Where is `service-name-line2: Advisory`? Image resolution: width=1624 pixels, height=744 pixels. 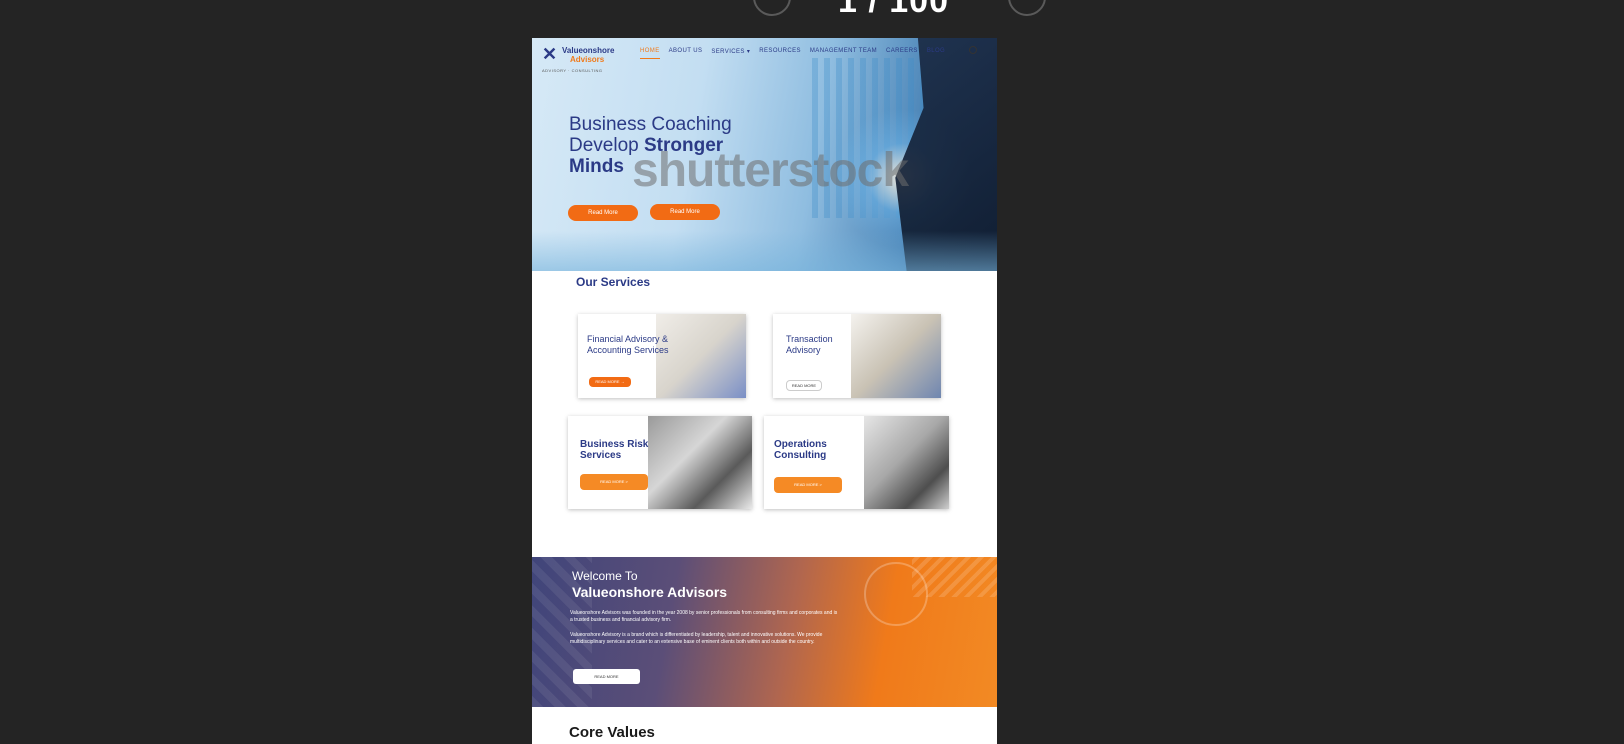 service-name-line2: Advisory is located at coordinates (803, 350).